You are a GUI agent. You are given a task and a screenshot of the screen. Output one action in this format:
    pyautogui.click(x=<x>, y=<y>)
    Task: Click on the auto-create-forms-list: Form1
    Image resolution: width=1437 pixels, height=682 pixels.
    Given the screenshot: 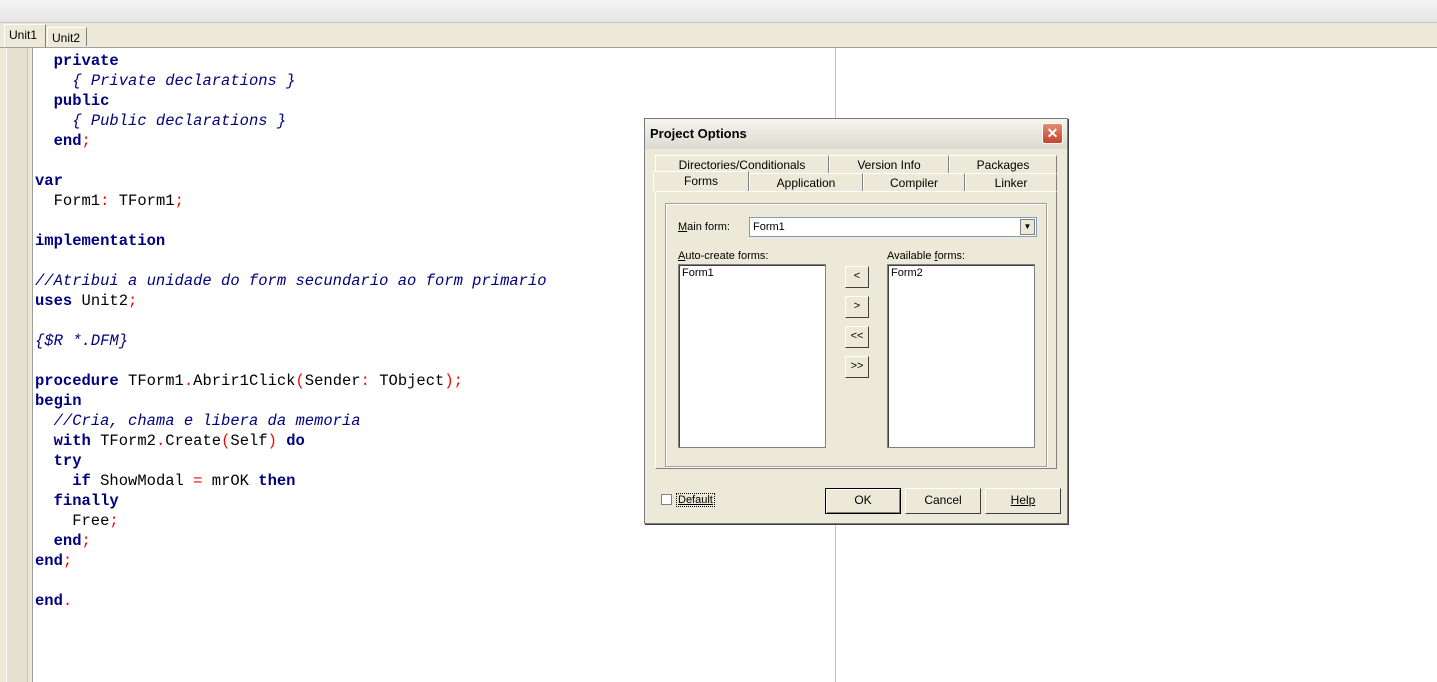 What is the action you would take?
    pyautogui.click(x=752, y=356)
    